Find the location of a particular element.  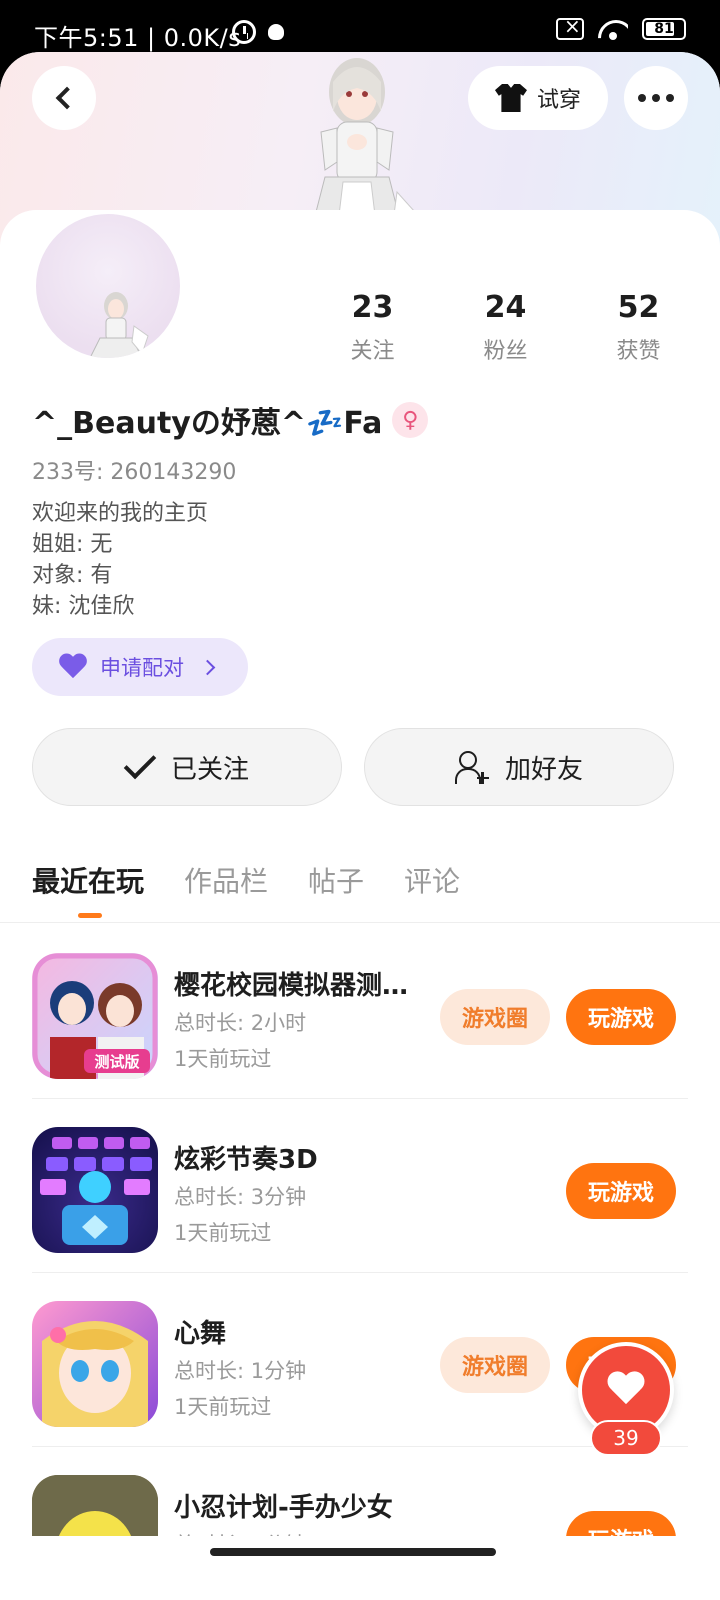

no-sim-icon is located at coordinates (570, 27).